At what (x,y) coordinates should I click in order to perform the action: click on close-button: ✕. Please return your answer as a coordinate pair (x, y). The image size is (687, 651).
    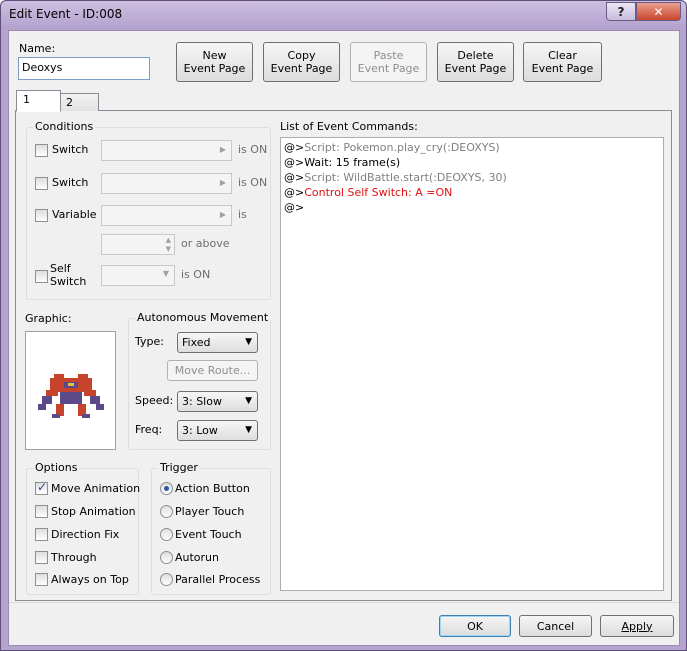
    Looking at the image, I should click on (658, 11).